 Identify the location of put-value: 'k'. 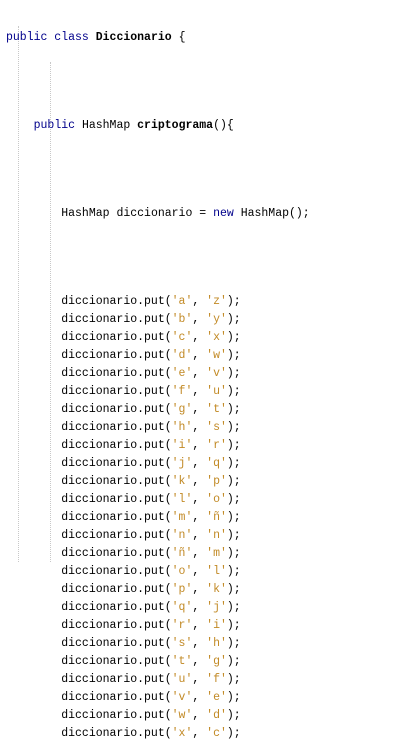
(216, 589).